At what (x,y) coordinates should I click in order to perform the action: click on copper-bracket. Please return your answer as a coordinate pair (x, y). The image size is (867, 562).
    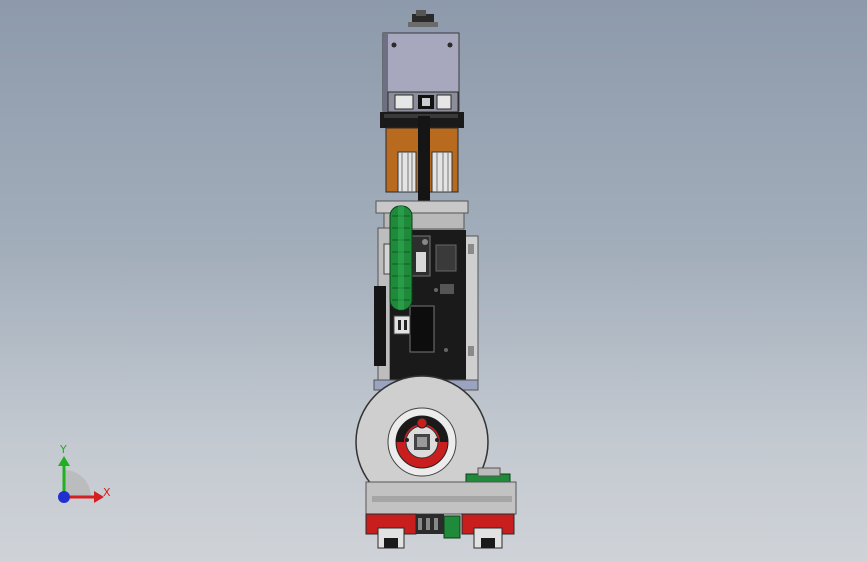
    Looking at the image, I should click on (422, 164).